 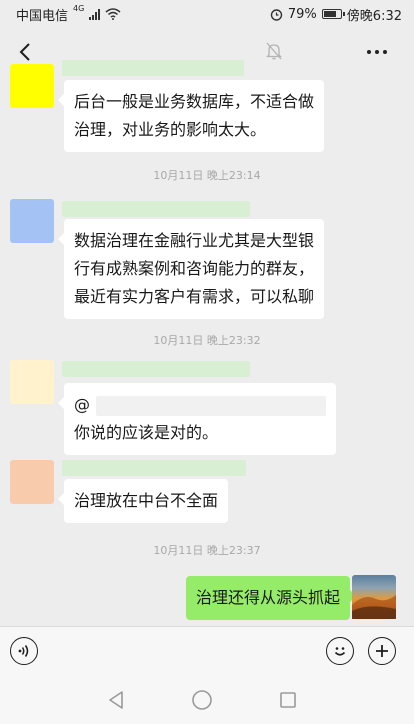 I want to click on emoji-button, so click(x=340, y=651).